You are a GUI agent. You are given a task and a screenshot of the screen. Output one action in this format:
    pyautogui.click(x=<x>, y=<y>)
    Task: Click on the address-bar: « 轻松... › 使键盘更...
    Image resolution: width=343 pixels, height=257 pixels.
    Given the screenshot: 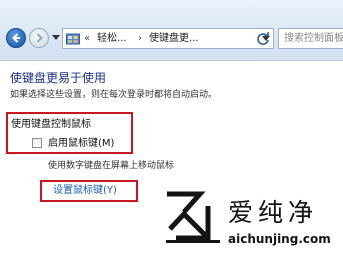 What is the action you would take?
    pyautogui.click(x=168, y=38)
    